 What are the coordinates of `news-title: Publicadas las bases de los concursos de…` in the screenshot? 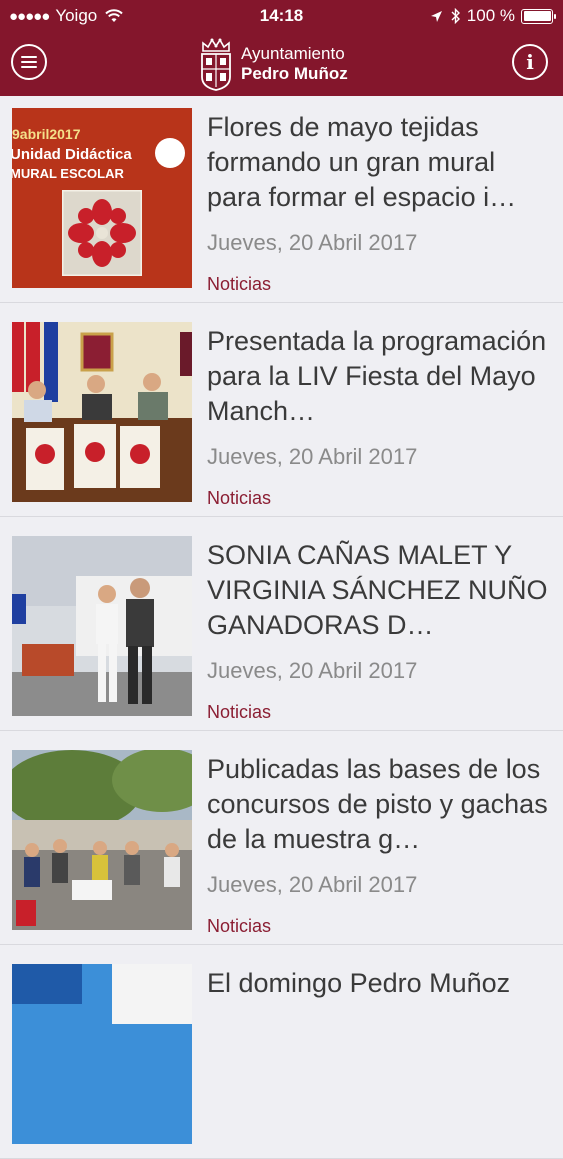 It's located at (377, 804).